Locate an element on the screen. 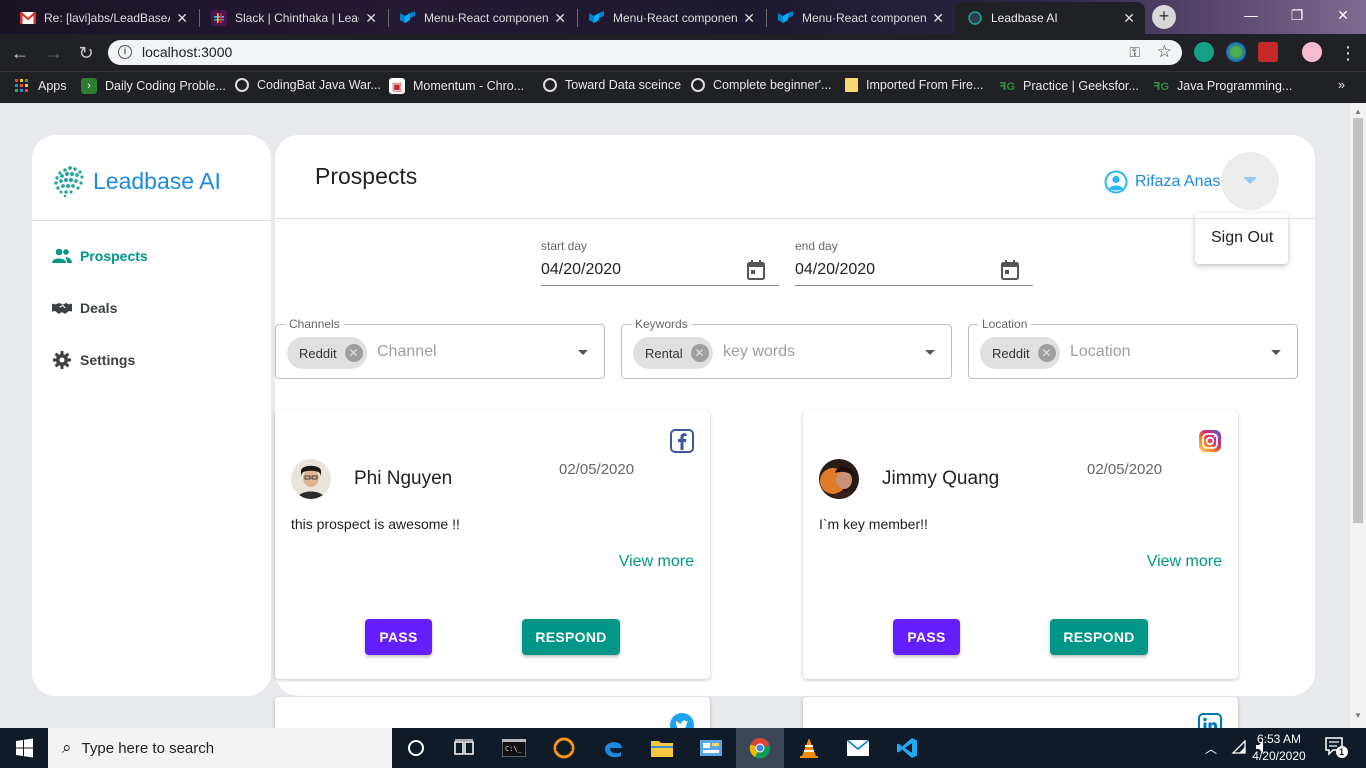 This screenshot has width=1366, height=768. start-date-value: 04/20/2020 is located at coordinates (581, 270).